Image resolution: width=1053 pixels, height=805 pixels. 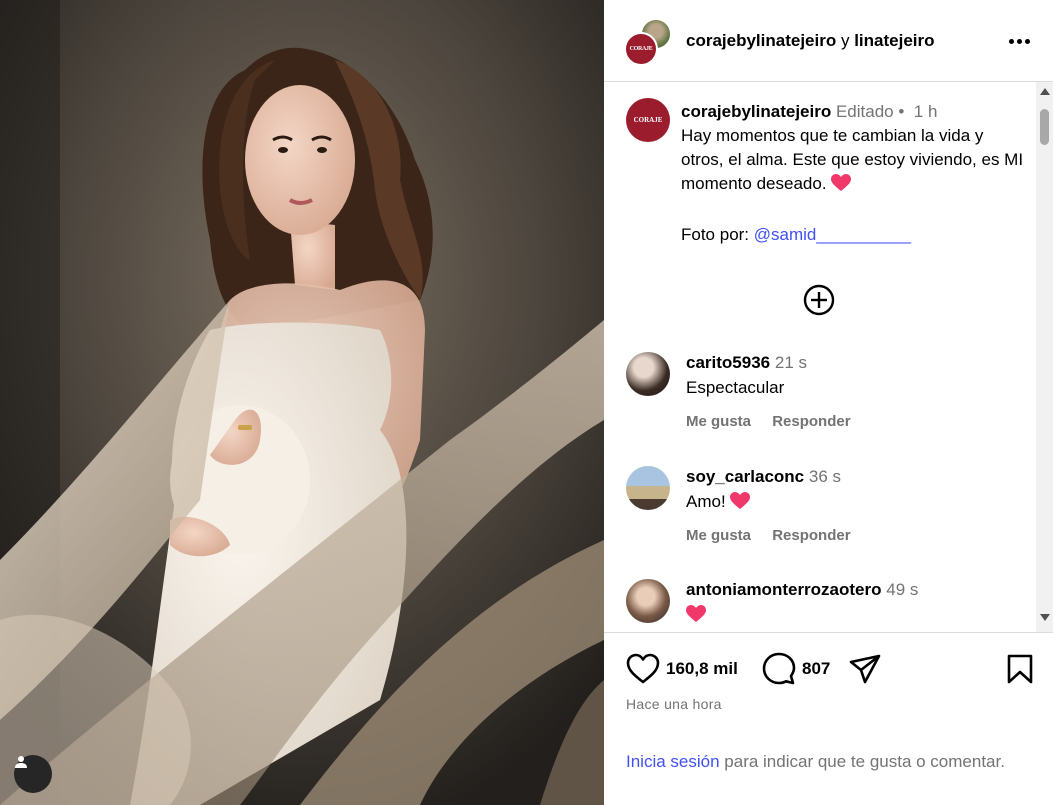 What do you see at coordinates (1044, 127) in the screenshot?
I see `scroll-thumb` at bounding box center [1044, 127].